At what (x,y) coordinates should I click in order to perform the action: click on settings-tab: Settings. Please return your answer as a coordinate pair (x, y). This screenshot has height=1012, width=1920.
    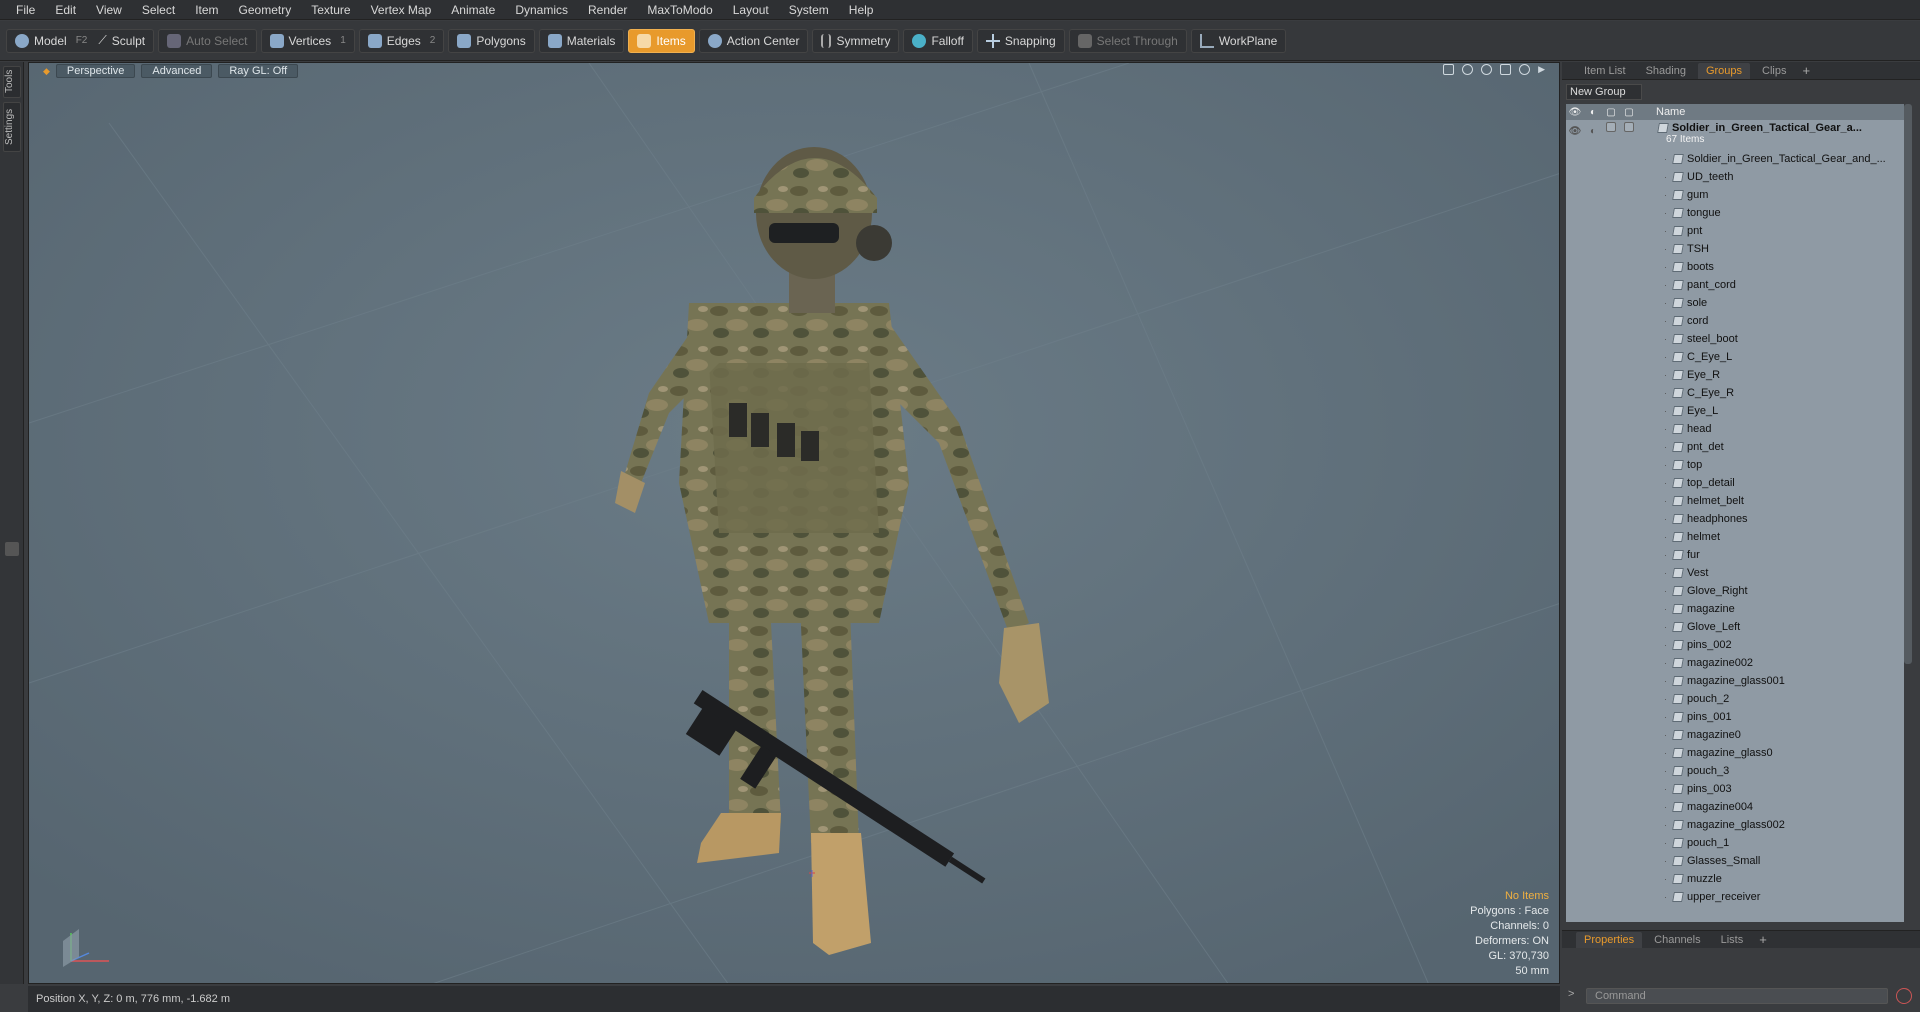
    Looking at the image, I should click on (12, 127).